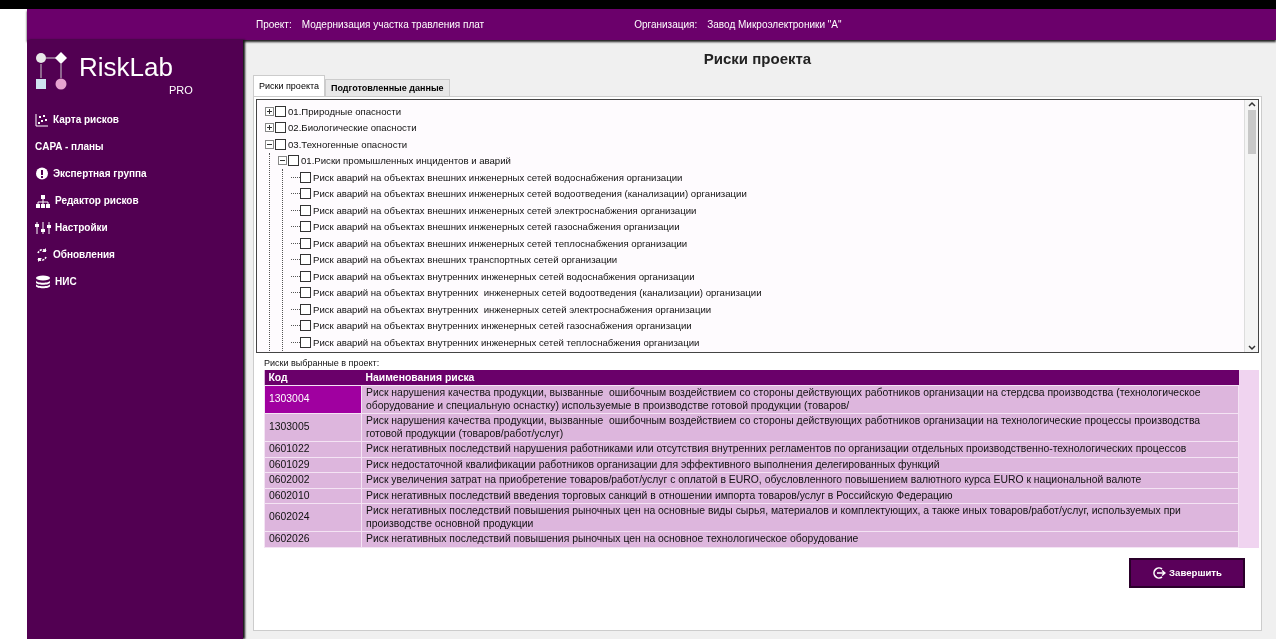  I want to click on tree-item: Риск аварий на объектах внешних инженерных сетей теплоснабжения организации, so click(500, 243).